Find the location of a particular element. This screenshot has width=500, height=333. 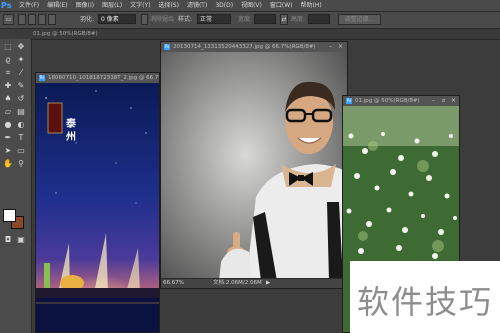

watermark-box: 软件技巧 is located at coordinates (425, 297).